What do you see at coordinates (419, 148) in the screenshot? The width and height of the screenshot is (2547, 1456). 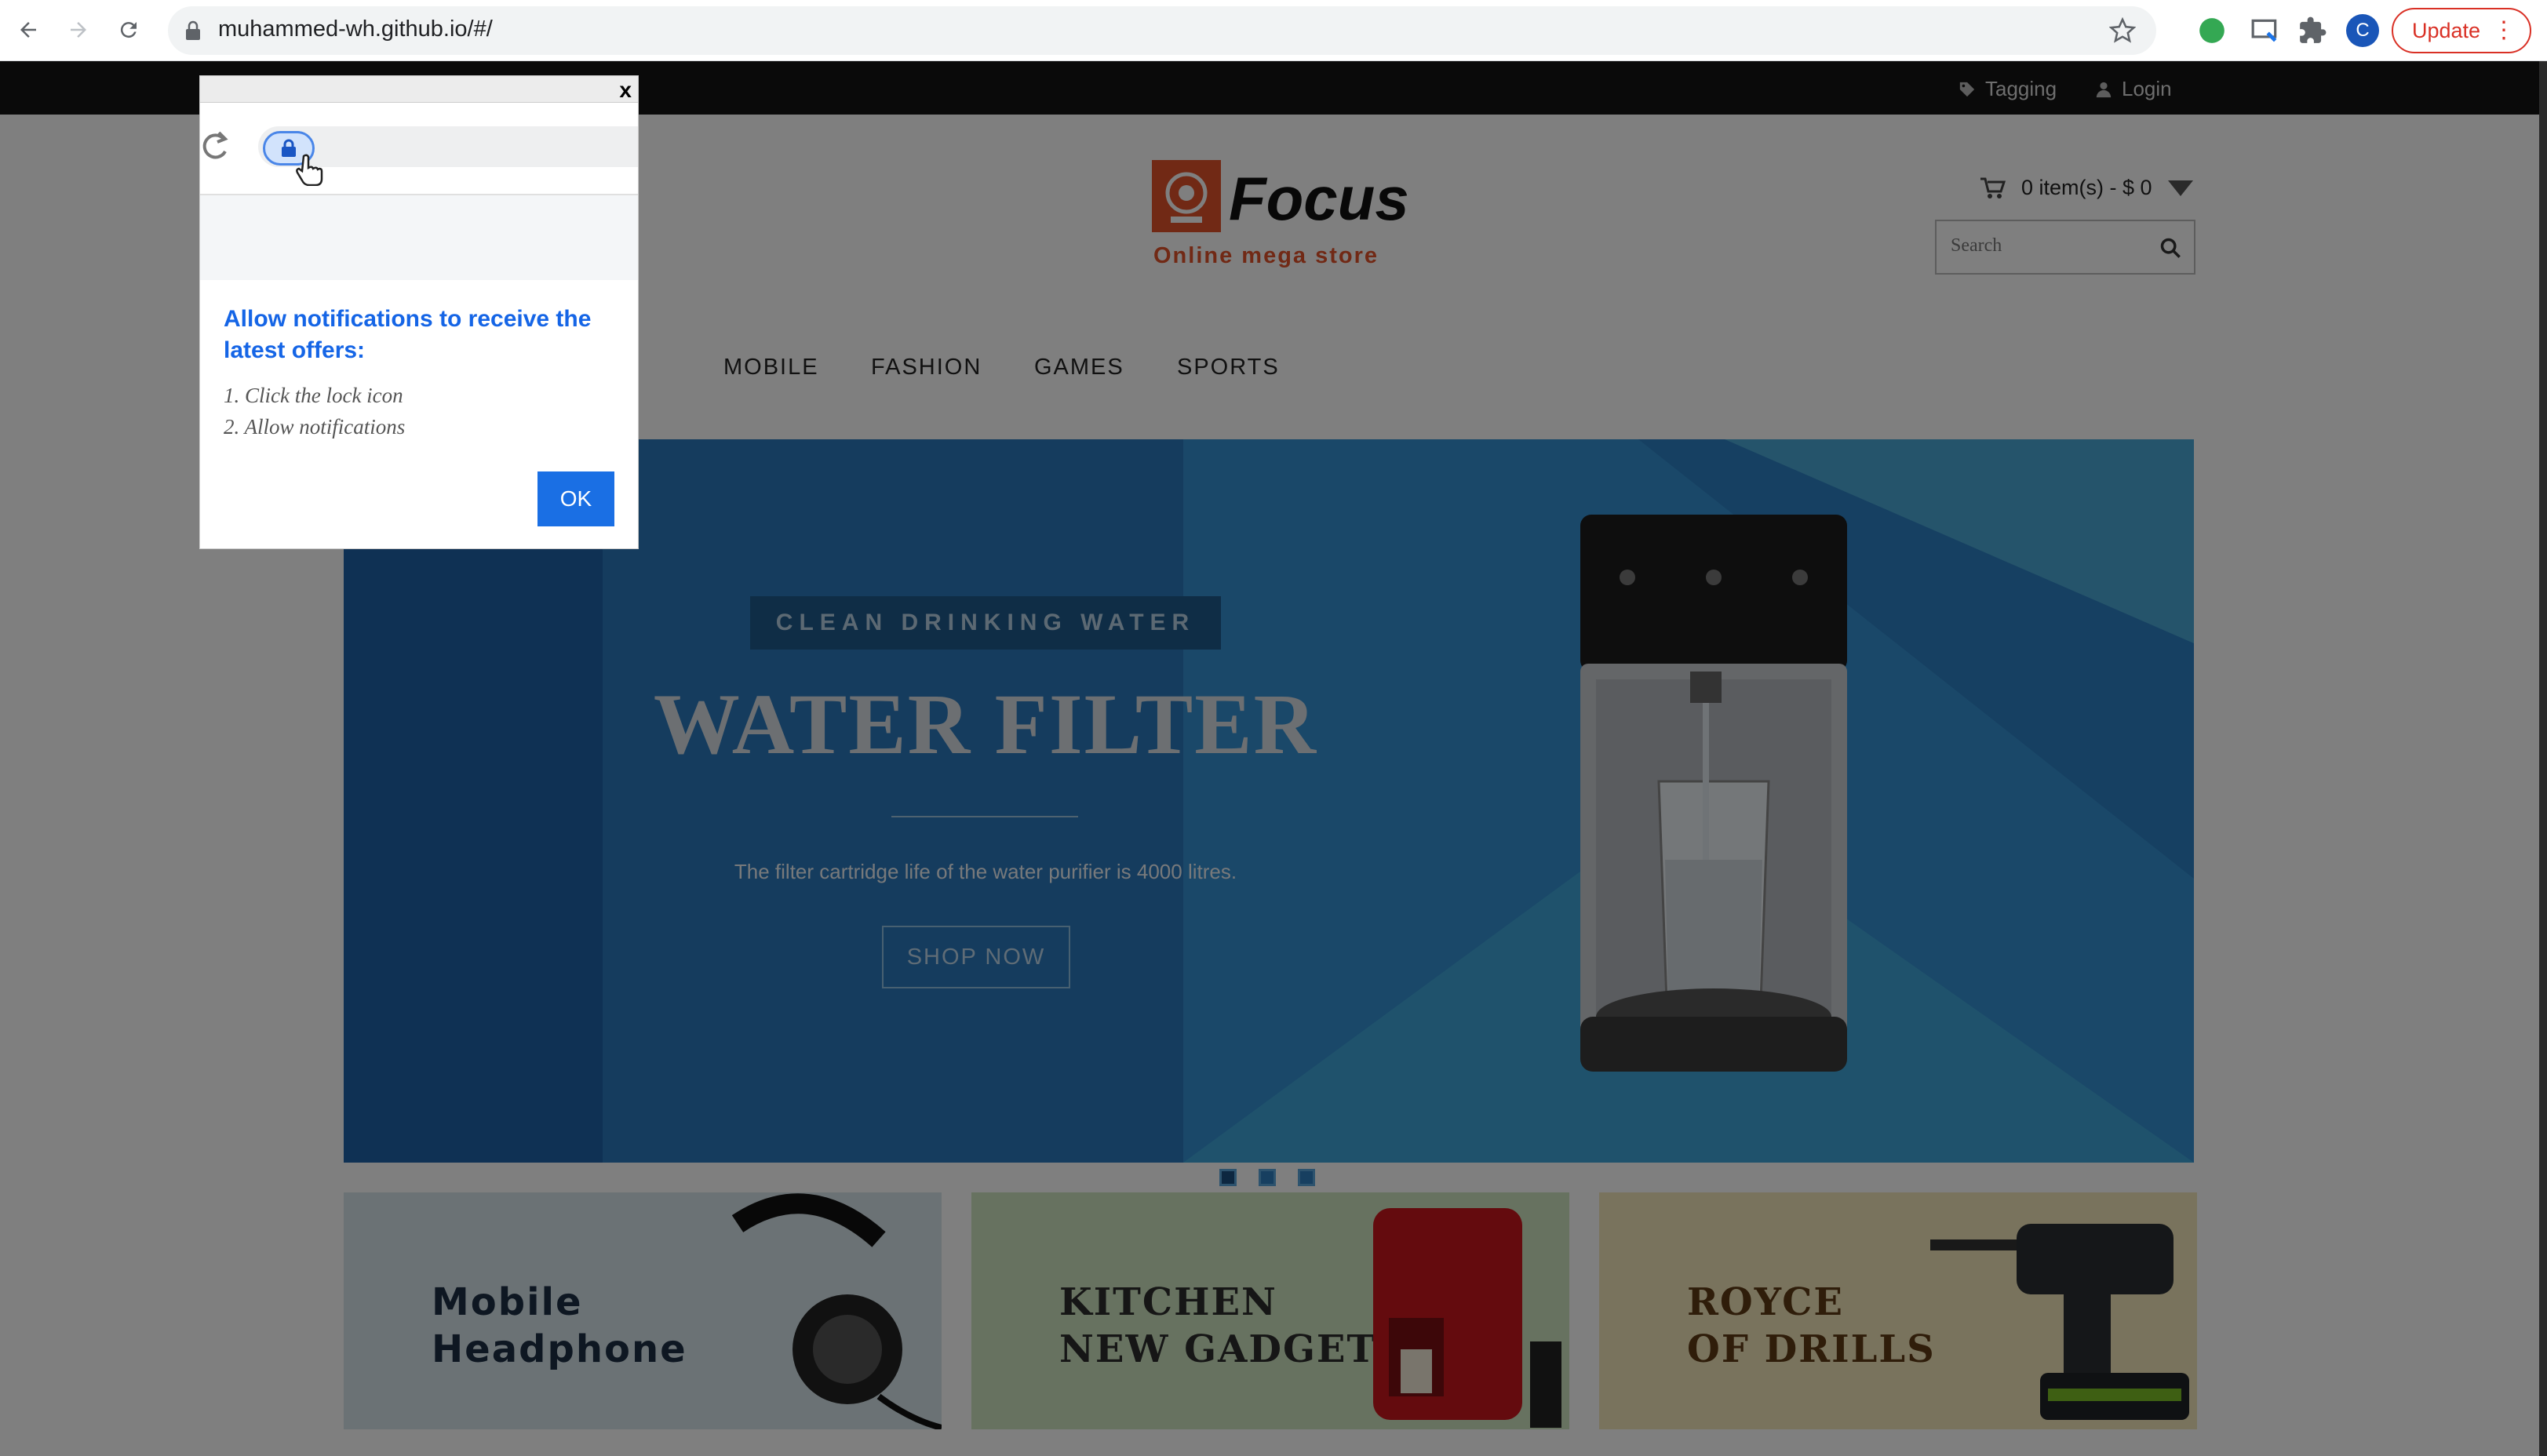 I see `popup-illustration-address-bar` at bounding box center [419, 148].